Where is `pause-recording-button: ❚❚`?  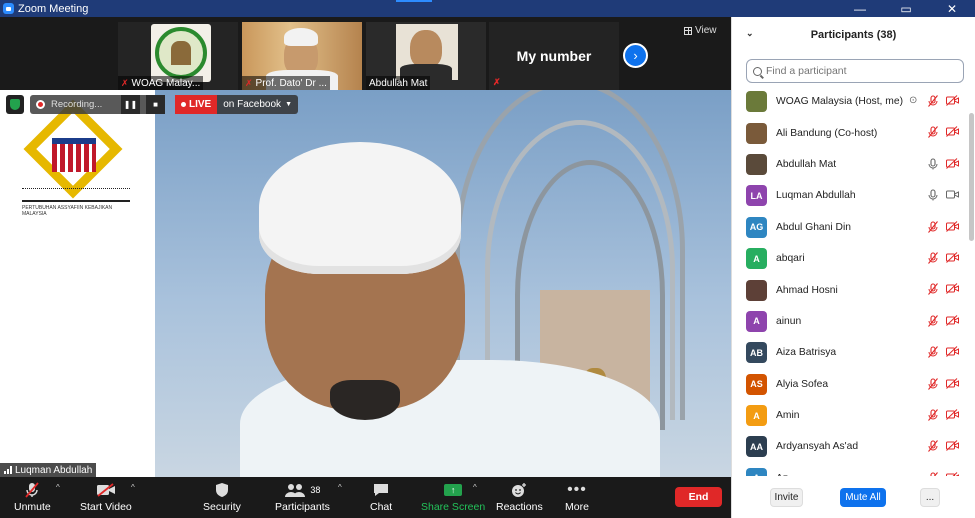
pause-recording-button: ❚❚ is located at coordinates (130, 104).